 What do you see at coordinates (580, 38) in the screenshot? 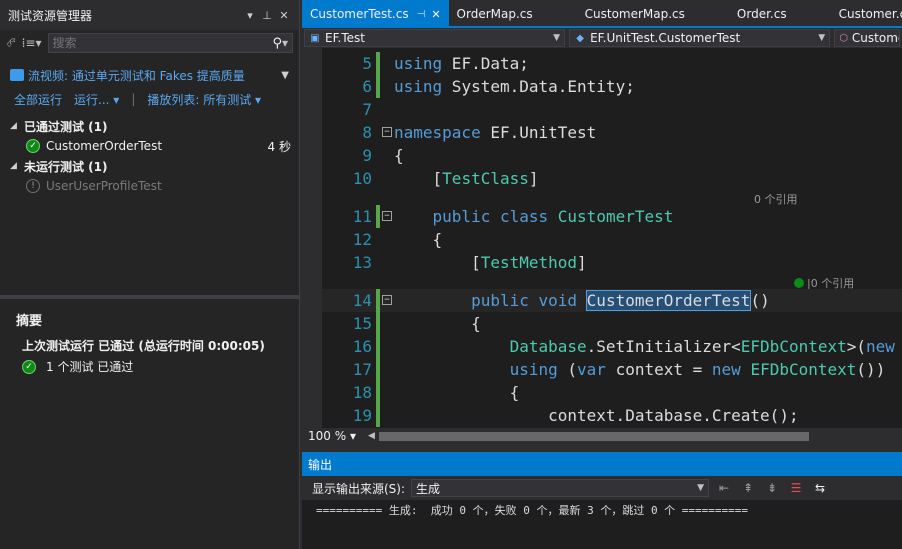
I see `class-icon: ◆` at bounding box center [580, 38].